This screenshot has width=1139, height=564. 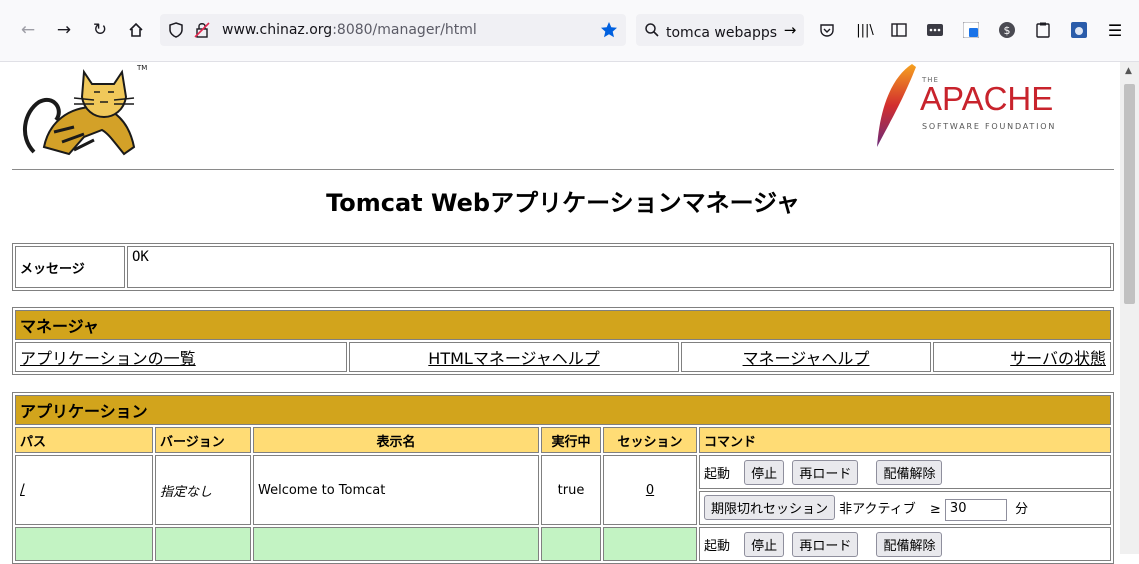 What do you see at coordinates (84, 440) in the screenshot?
I see `column-header-path: パス` at bounding box center [84, 440].